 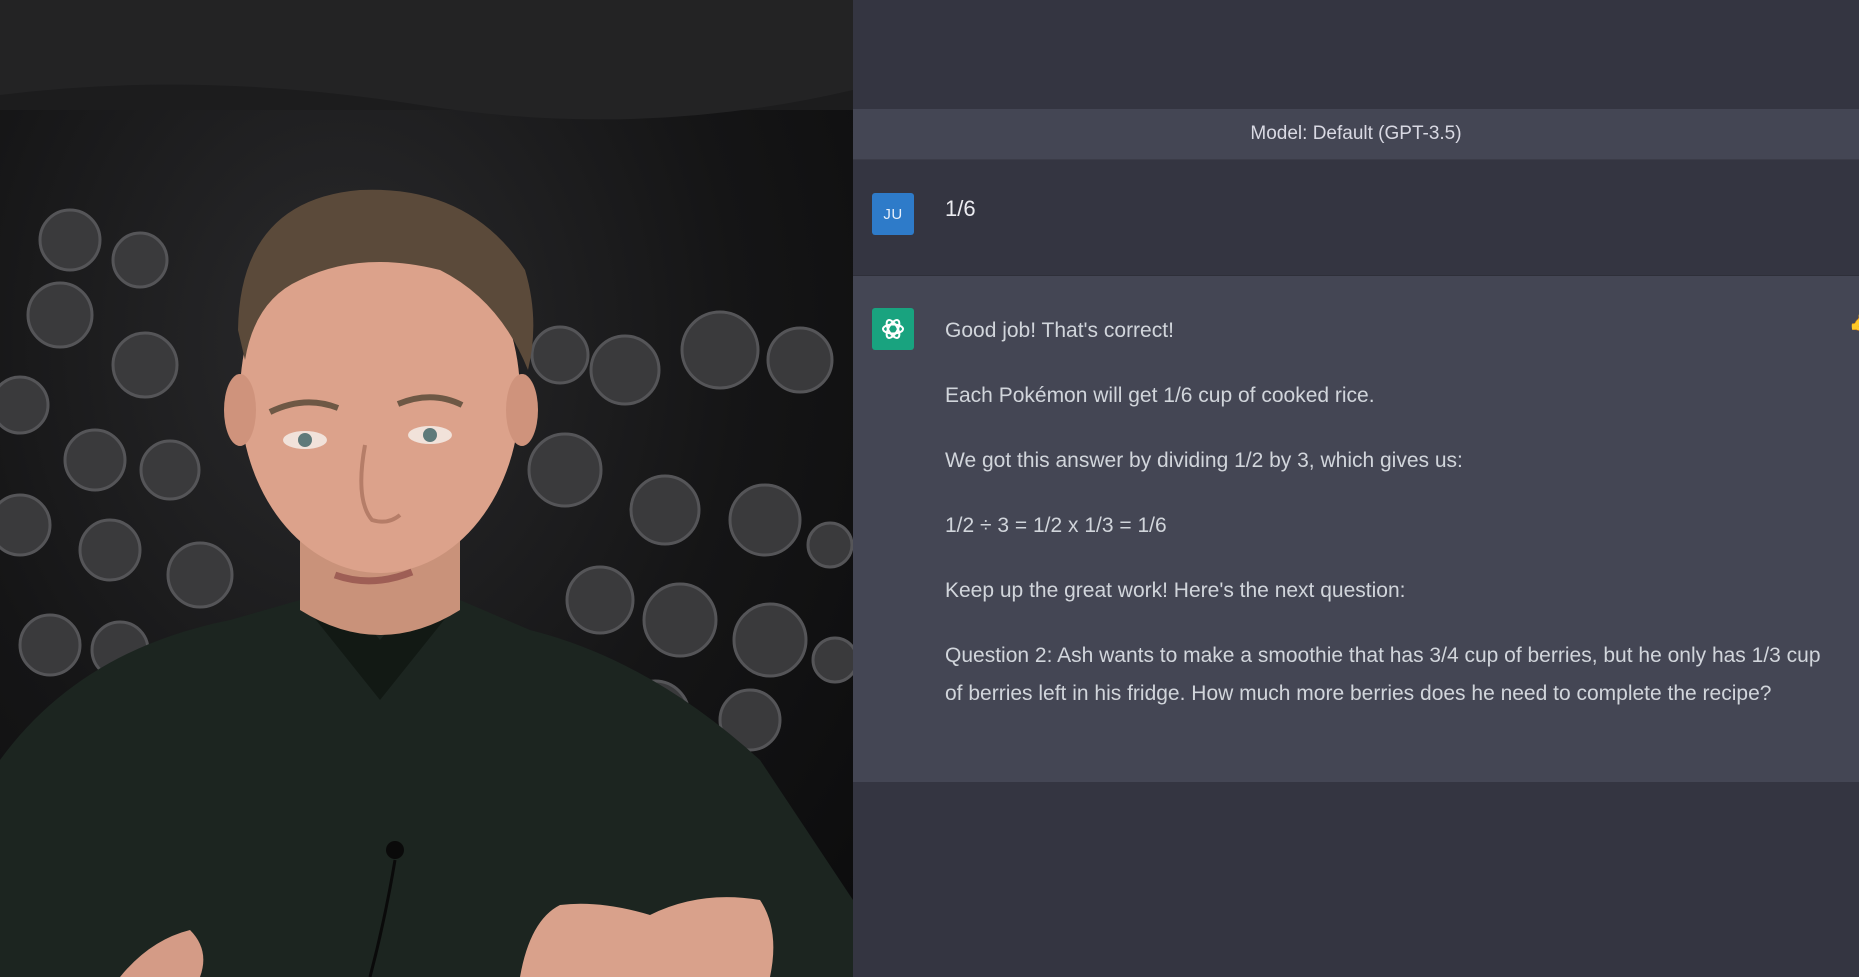 I want to click on user-message: JU 1/6, so click(x=1356, y=218).